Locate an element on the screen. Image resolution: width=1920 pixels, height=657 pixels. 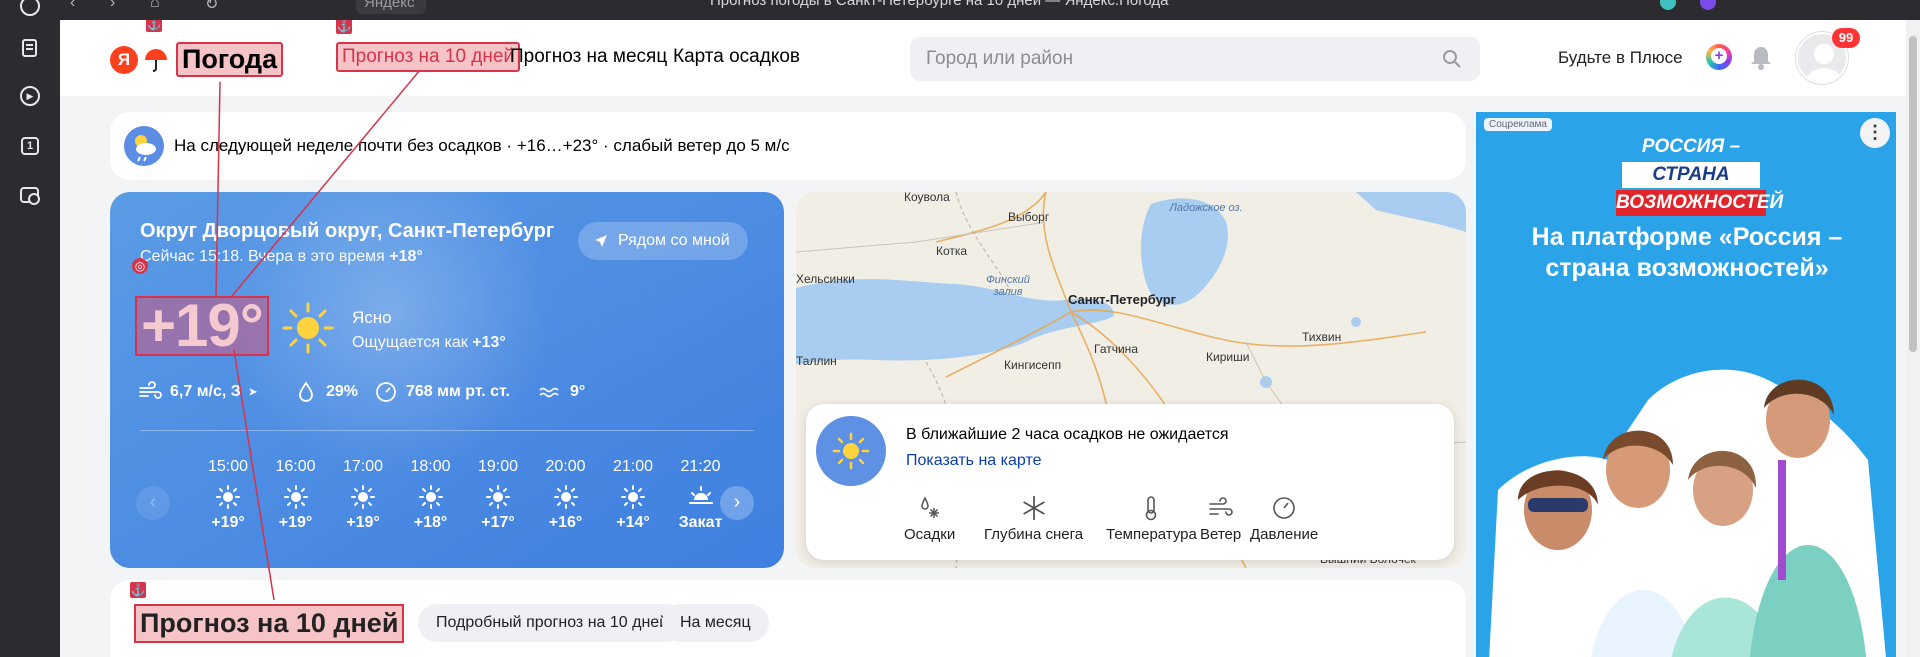
ad-label: Соцреклама is located at coordinates (1518, 124).